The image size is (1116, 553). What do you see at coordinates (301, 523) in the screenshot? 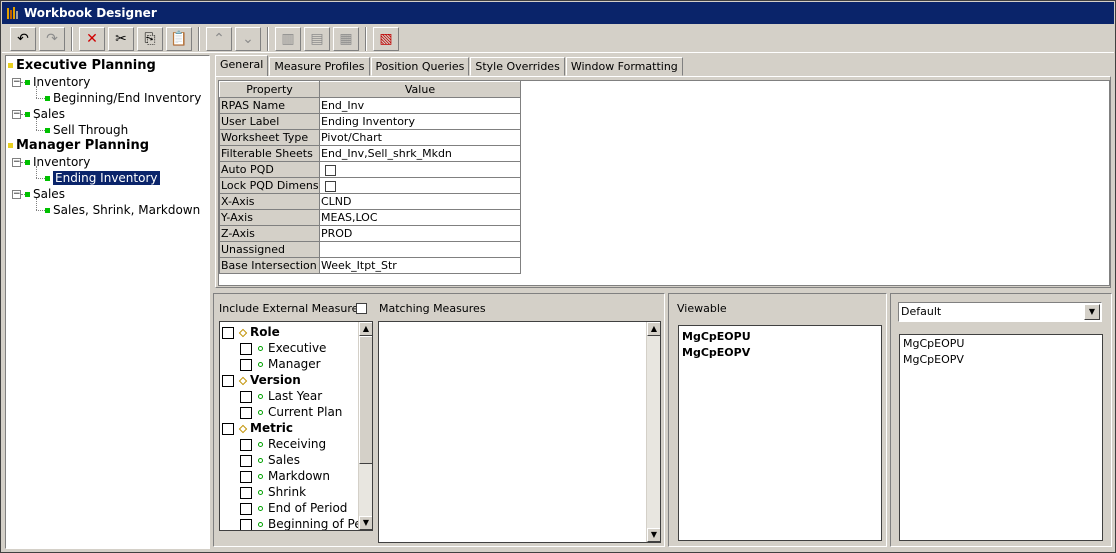
I see `dimension-item: Beginning of Pe` at bounding box center [301, 523].